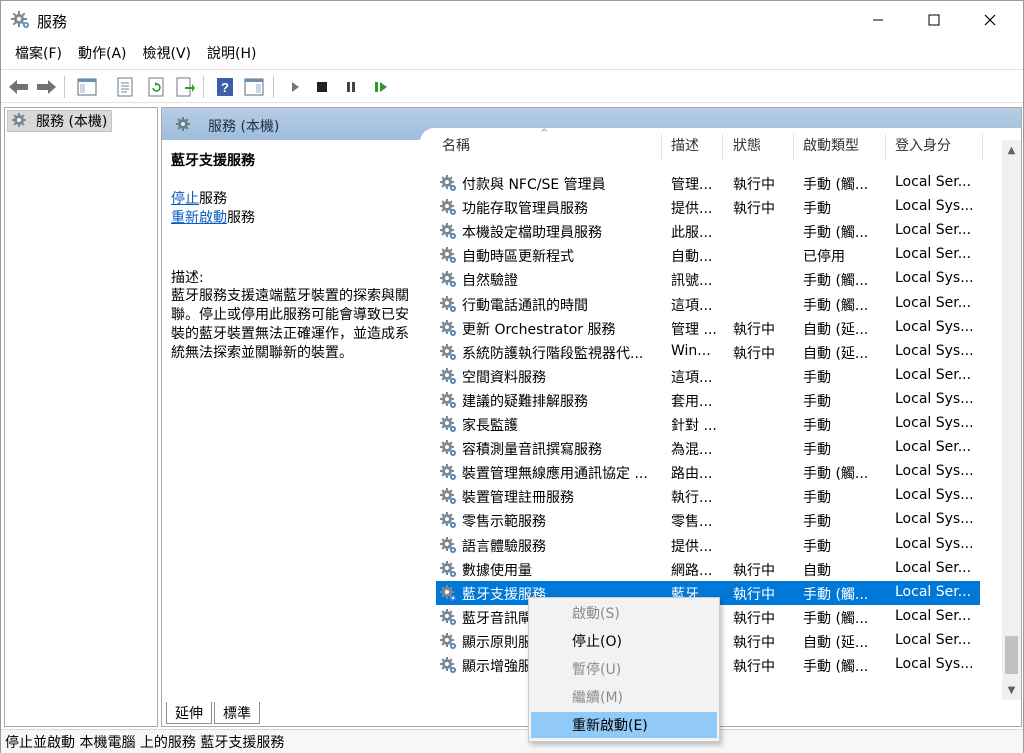  Describe the element at coordinates (990, 20) in the screenshot. I see `close-button` at that location.